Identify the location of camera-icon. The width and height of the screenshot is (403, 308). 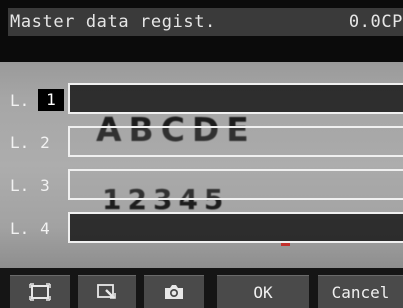
(174, 292).